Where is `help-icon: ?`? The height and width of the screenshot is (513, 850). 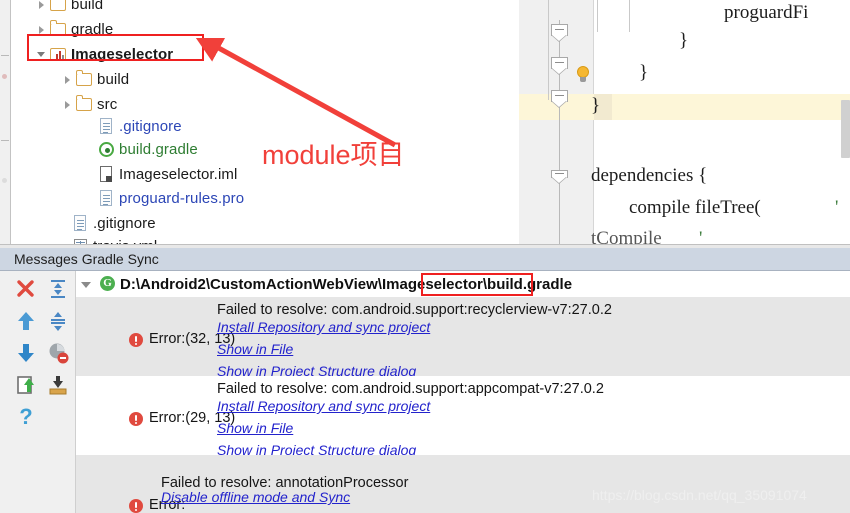
help-icon: ? is located at coordinates (26, 417).